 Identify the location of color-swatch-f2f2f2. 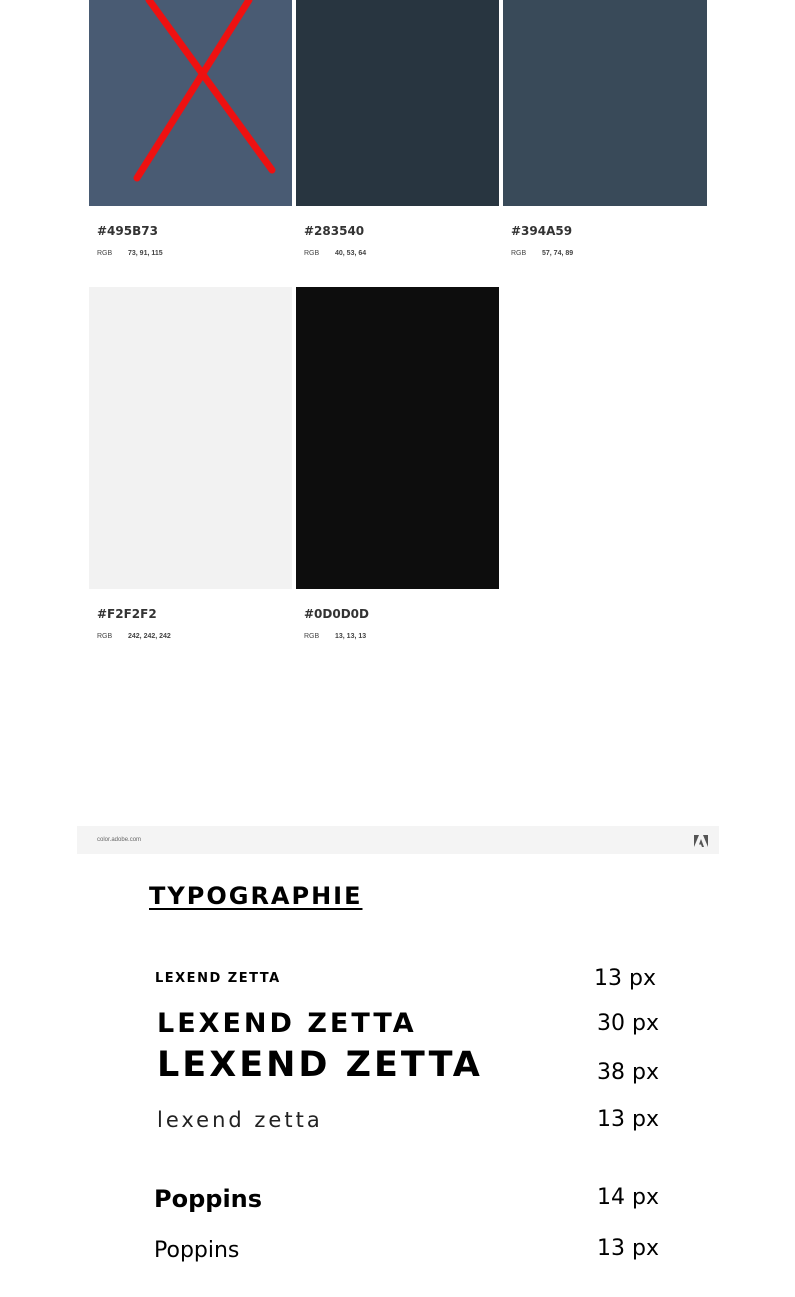
(190, 438).